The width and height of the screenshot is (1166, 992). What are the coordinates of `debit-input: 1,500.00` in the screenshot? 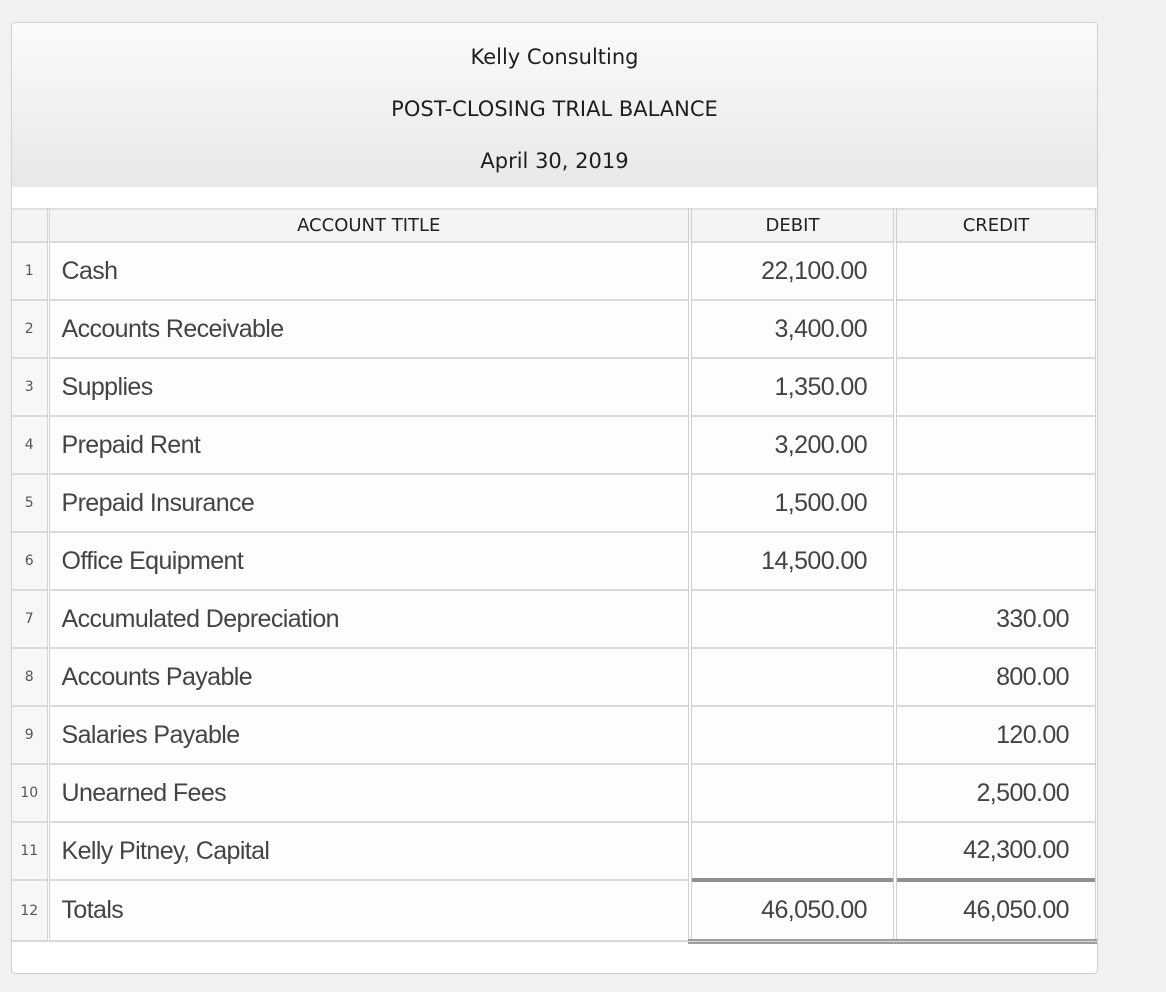 It's located at (793, 503).